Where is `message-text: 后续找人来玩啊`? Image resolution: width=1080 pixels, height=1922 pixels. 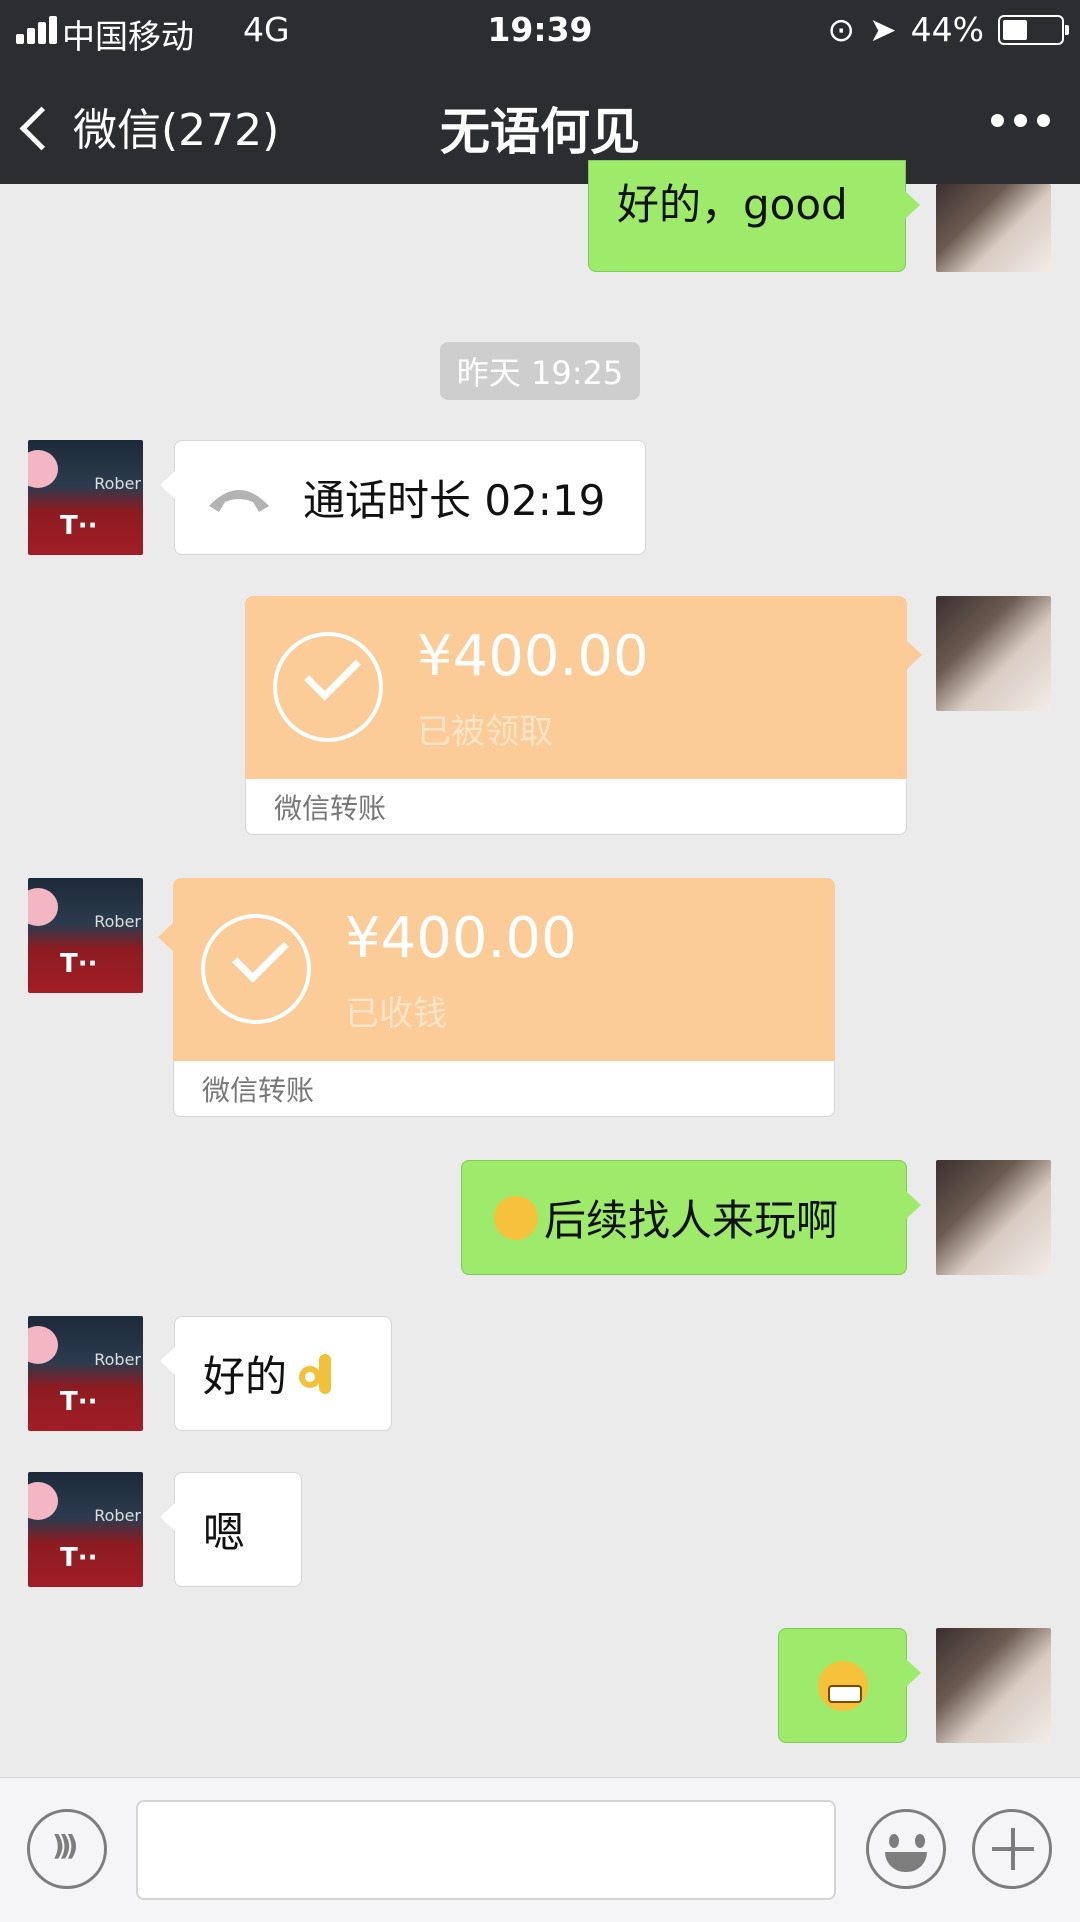
message-text: 后续找人来玩啊 is located at coordinates (691, 1220).